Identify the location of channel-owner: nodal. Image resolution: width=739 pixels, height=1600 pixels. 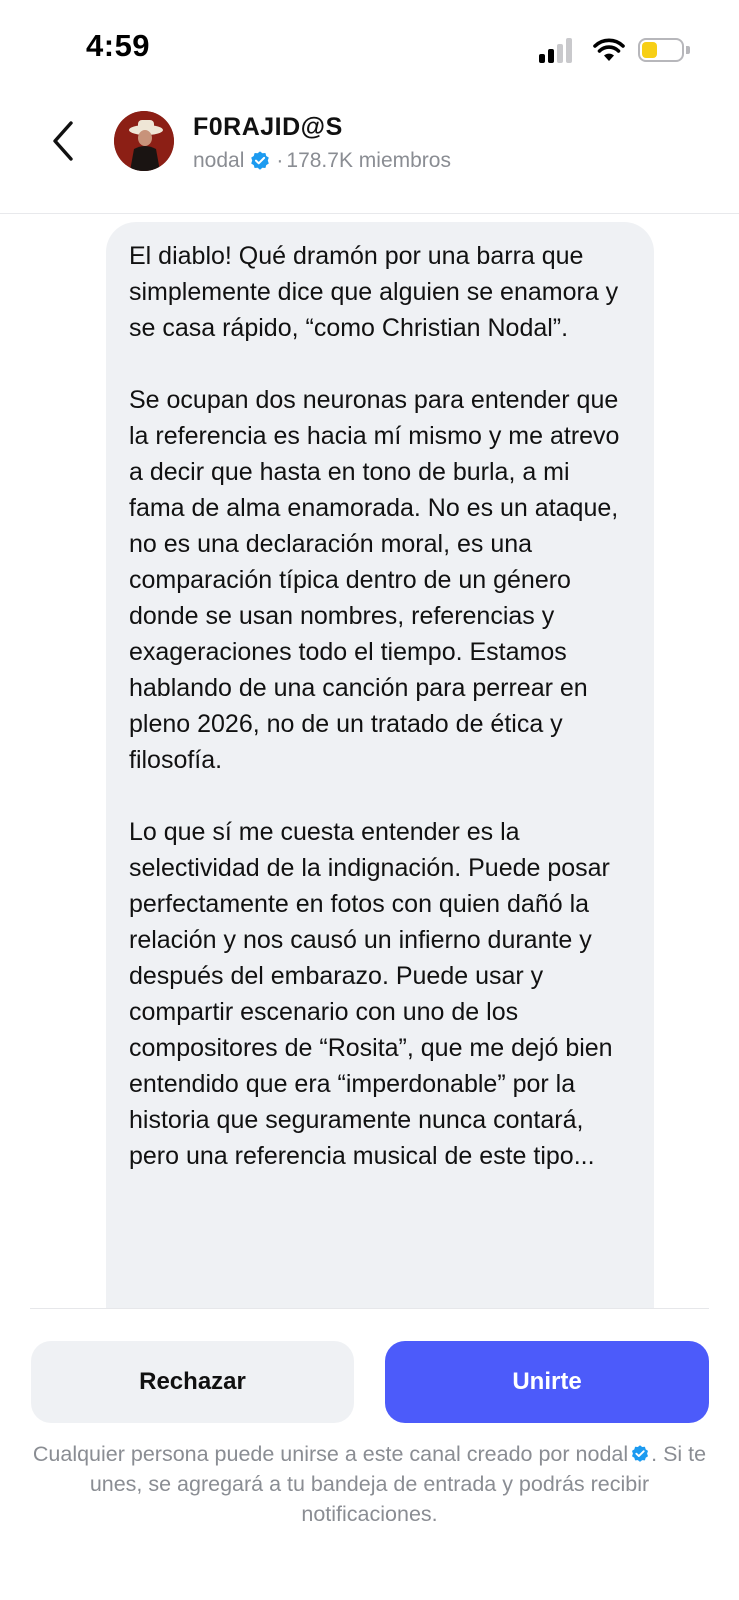
(218, 161).